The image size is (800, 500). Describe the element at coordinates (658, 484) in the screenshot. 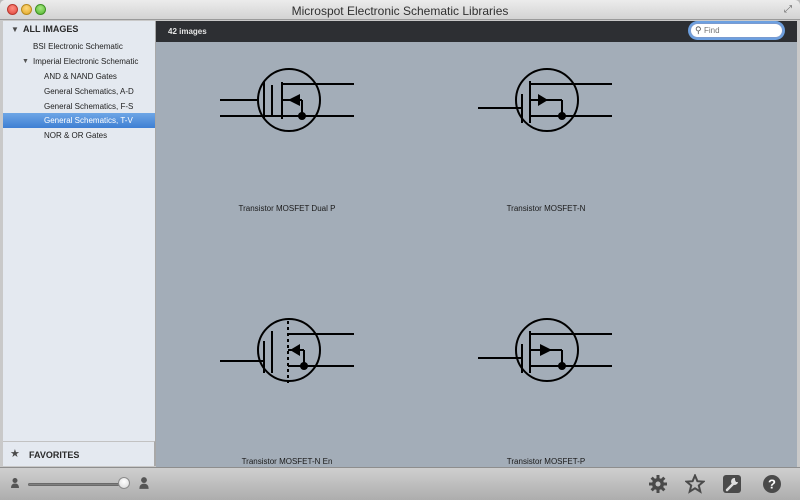

I see `gear-icon` at that location.